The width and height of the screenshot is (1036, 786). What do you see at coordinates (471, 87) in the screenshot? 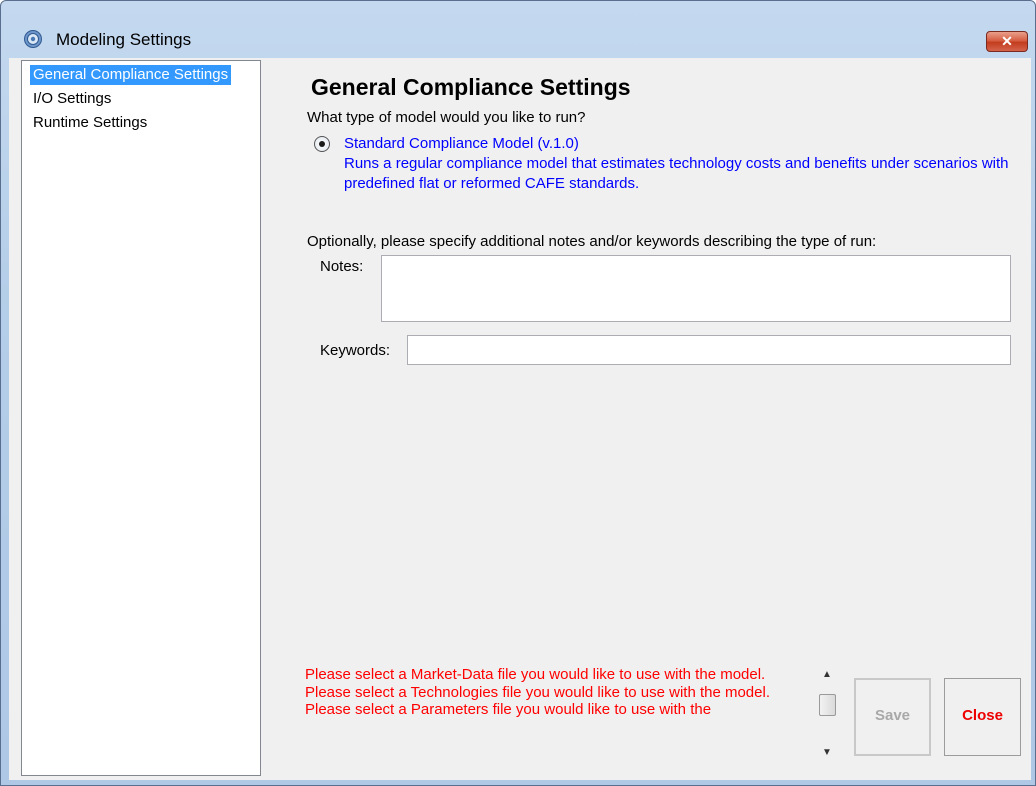
I see `page-title: General Compliance Settings` at bounding box center [471, 87].